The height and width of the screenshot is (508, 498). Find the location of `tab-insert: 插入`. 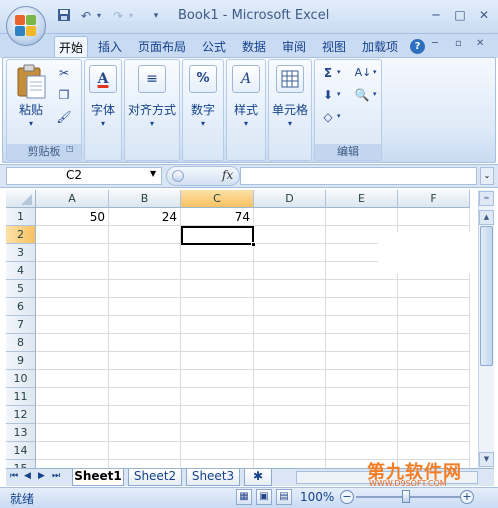

tab-insert: 插入 is located at coordinates (110, 47).